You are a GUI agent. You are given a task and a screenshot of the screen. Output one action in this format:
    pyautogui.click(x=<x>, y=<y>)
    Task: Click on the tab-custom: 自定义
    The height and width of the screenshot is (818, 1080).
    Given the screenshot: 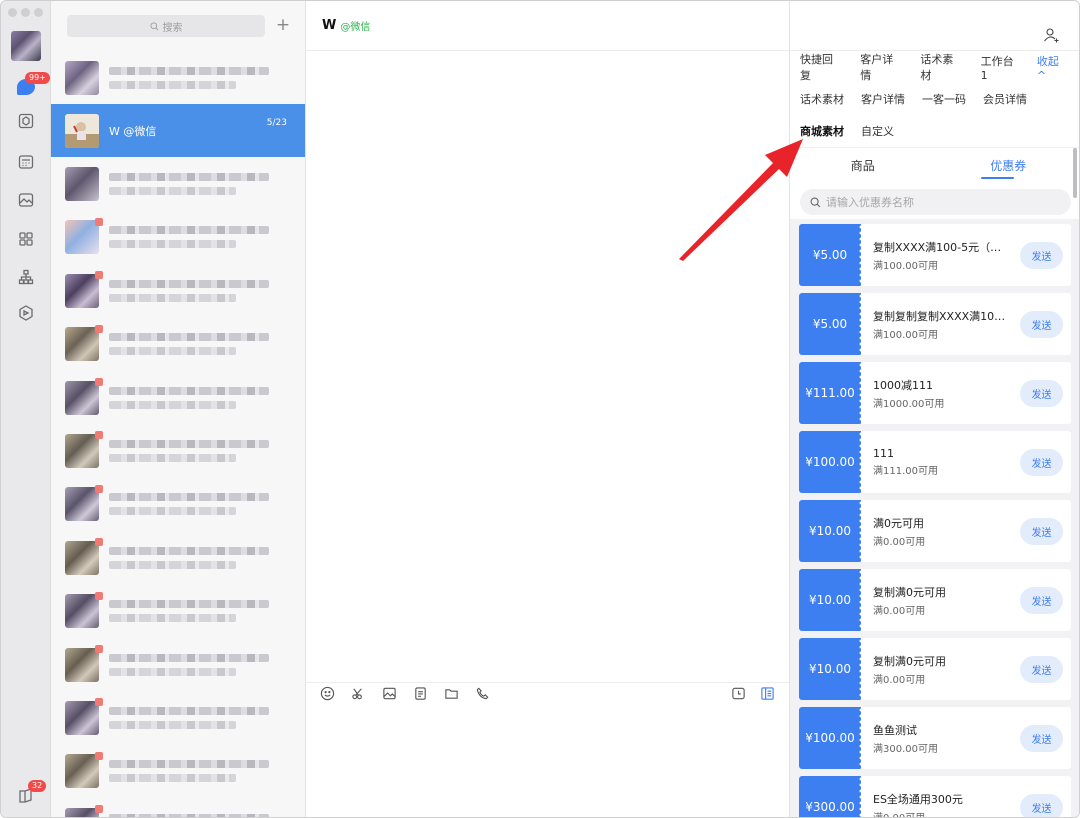 What is the action you would take?
    pyautogui.click(x=877, y=131)
    